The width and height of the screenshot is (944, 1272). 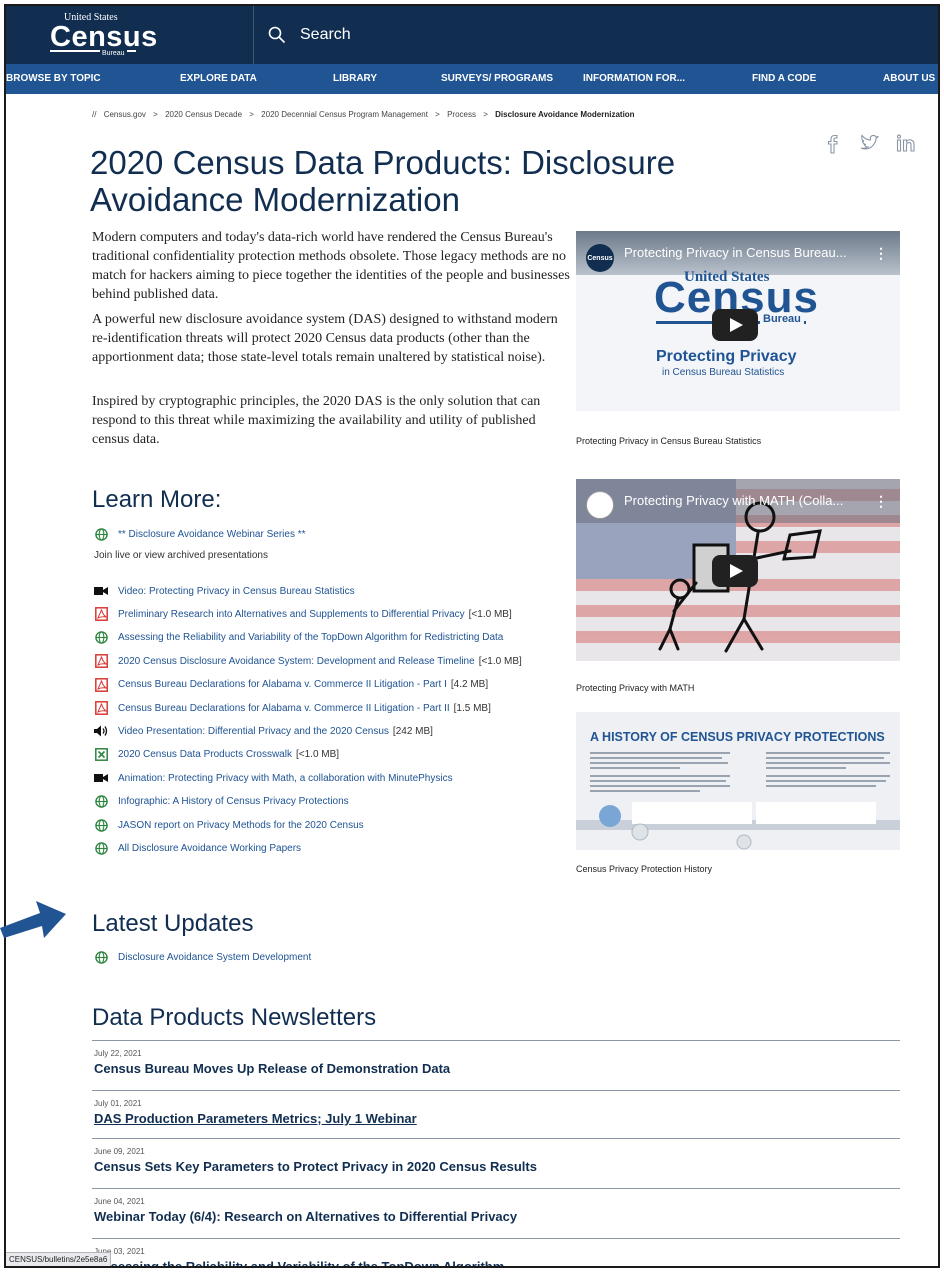 What do you see at coordinates (644, 869) in the screenshot?
I see `infographic-caption: Census Privacy Protection History` at bounding box center [644, 869].